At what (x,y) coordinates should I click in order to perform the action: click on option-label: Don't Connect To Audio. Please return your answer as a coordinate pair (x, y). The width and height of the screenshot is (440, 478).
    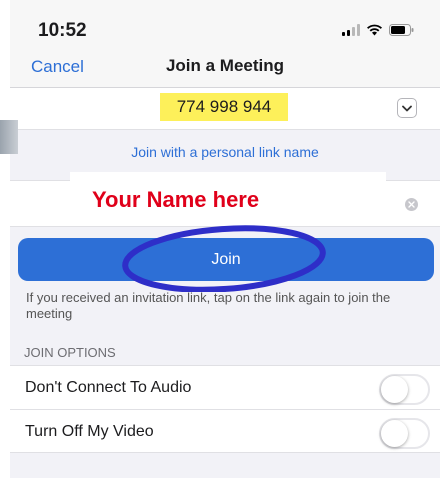
    Looking at the image, I should click on (108, 387).